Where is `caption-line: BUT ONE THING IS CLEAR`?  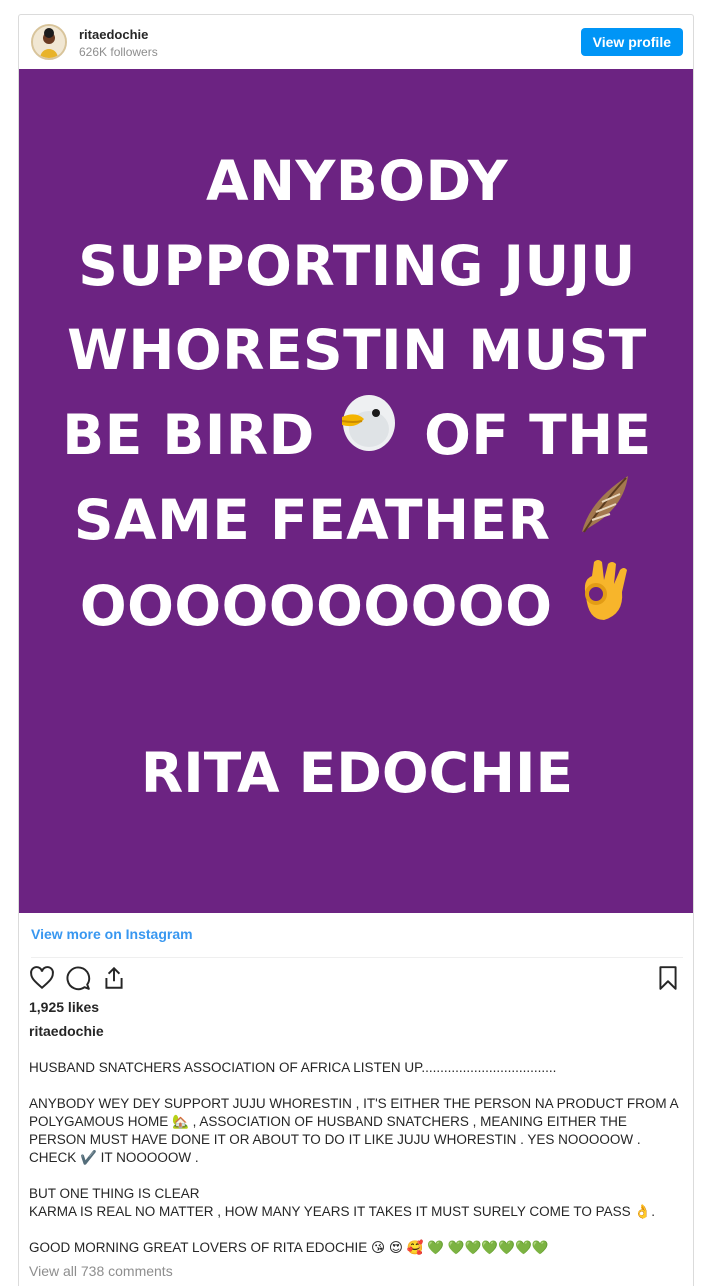 caption-line: BUT ONE THING IS CLEAR is located at coordinates (114, 1193).